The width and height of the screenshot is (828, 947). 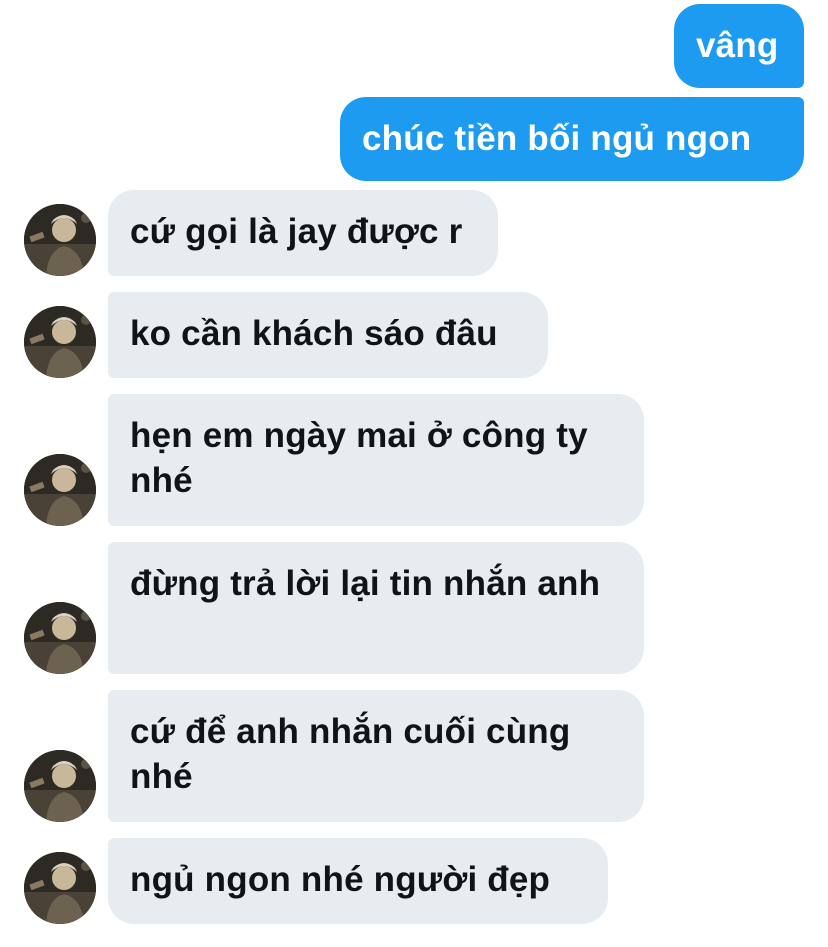 I want to click on incoming-message: cứ gọi là jay được r, so click(x=303, y=233).